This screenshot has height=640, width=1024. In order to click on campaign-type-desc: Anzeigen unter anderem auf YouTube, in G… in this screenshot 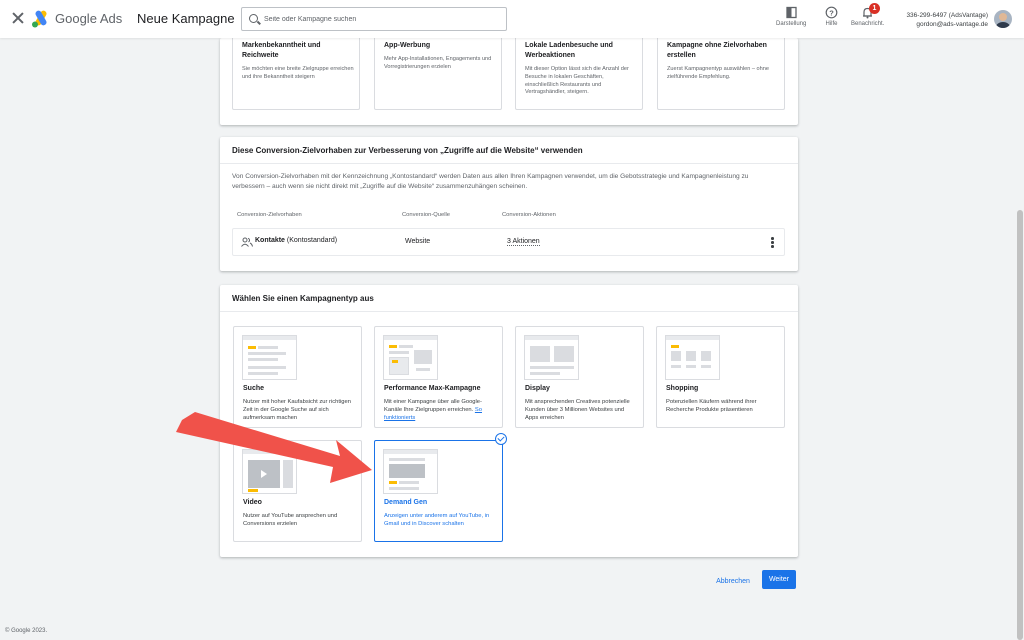, I will do `click(437, 520)`.